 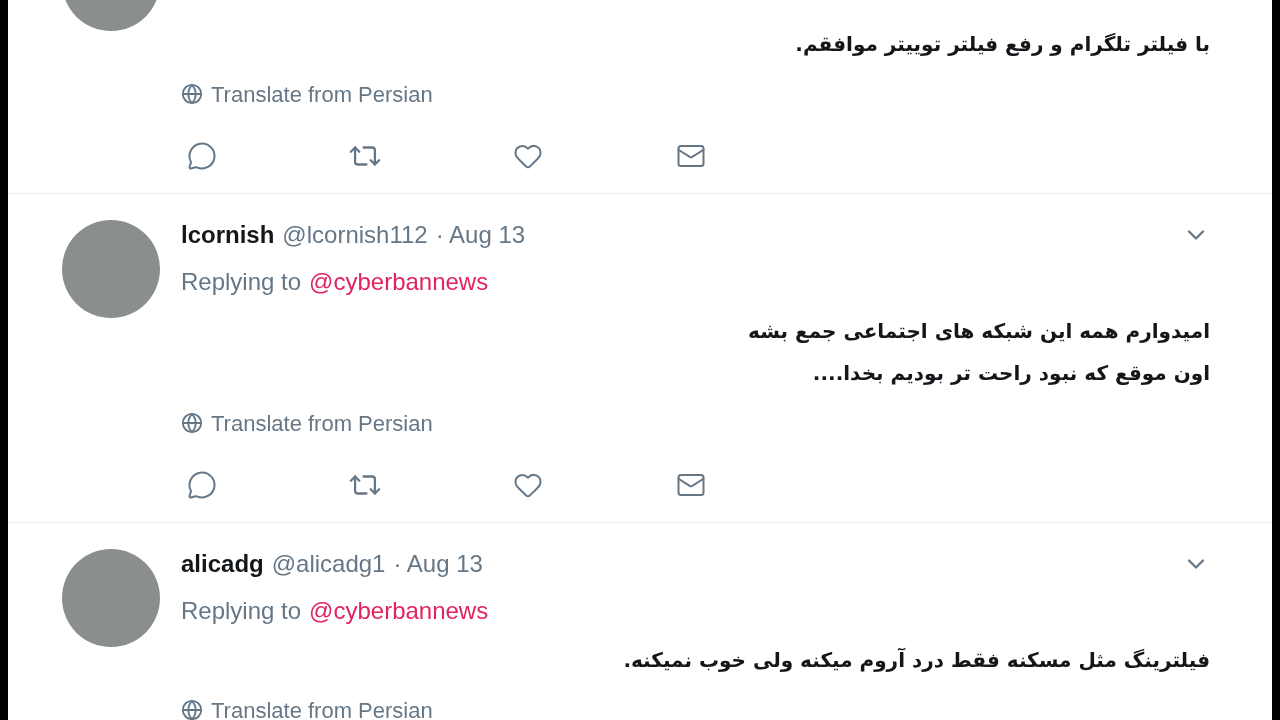 What do you see at coordinates (355, 235) in the screenshot?
I see `user-handle: @lcornish112` at bounding box center [355, 235].